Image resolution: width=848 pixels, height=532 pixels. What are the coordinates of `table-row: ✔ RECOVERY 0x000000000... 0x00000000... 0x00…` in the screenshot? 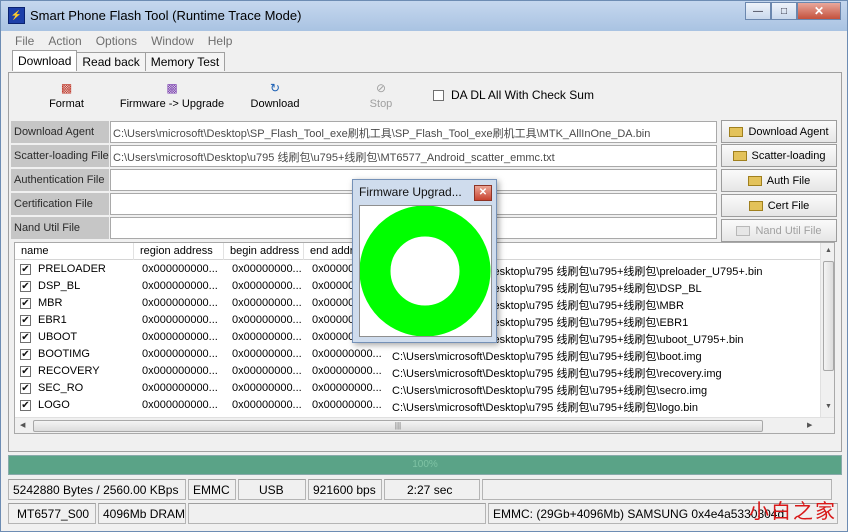 It's located at (418, 371).